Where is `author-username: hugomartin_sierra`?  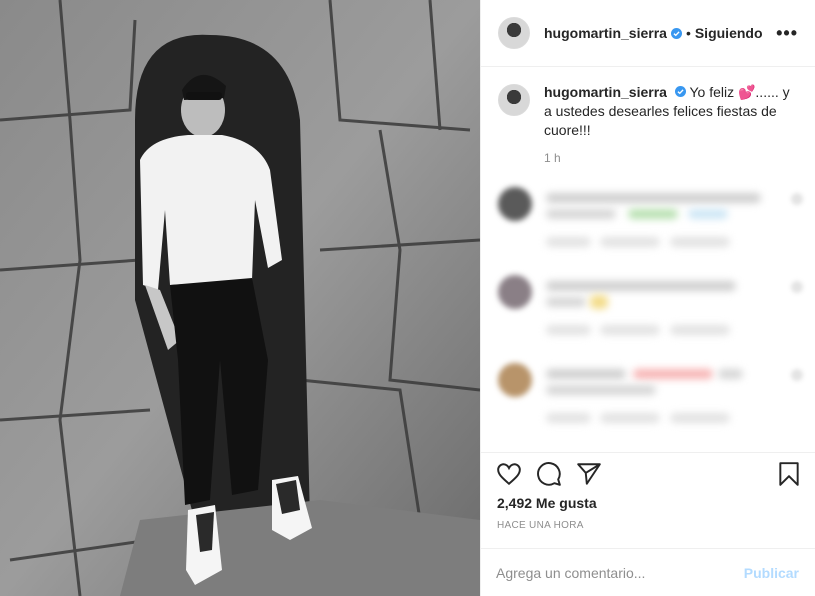
author-username: hugomartin_sierra is located at coordinates (605, 33).